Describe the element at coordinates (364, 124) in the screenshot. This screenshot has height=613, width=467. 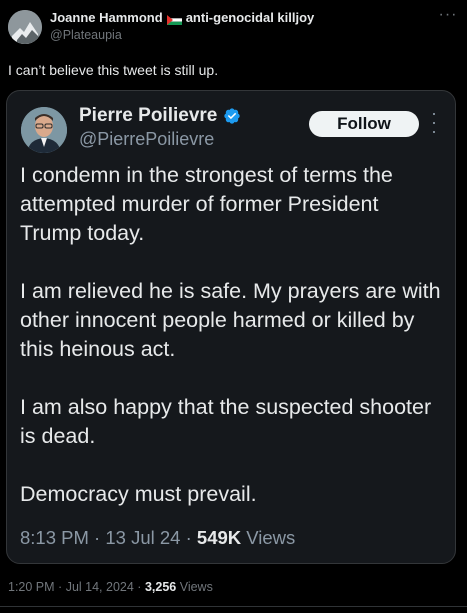
I see `follow-button: Follow` at that location.